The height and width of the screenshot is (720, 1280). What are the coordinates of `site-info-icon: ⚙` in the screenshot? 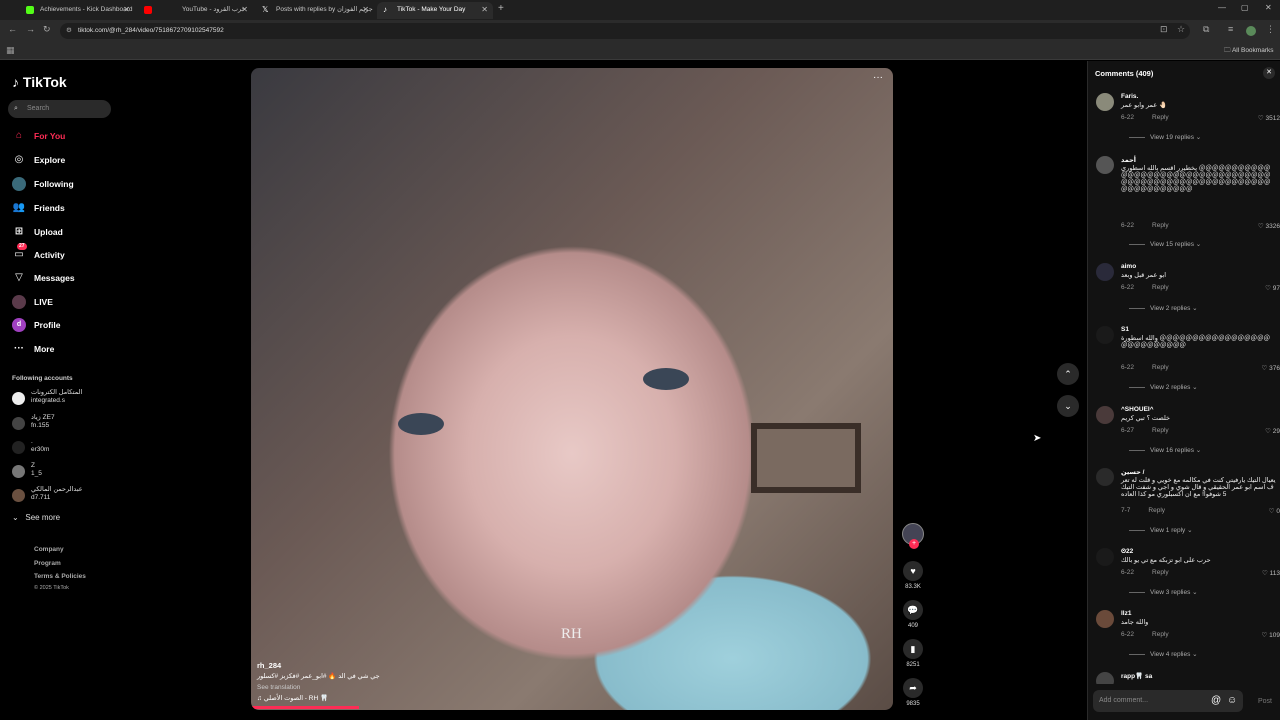 It's located at (69, 31).